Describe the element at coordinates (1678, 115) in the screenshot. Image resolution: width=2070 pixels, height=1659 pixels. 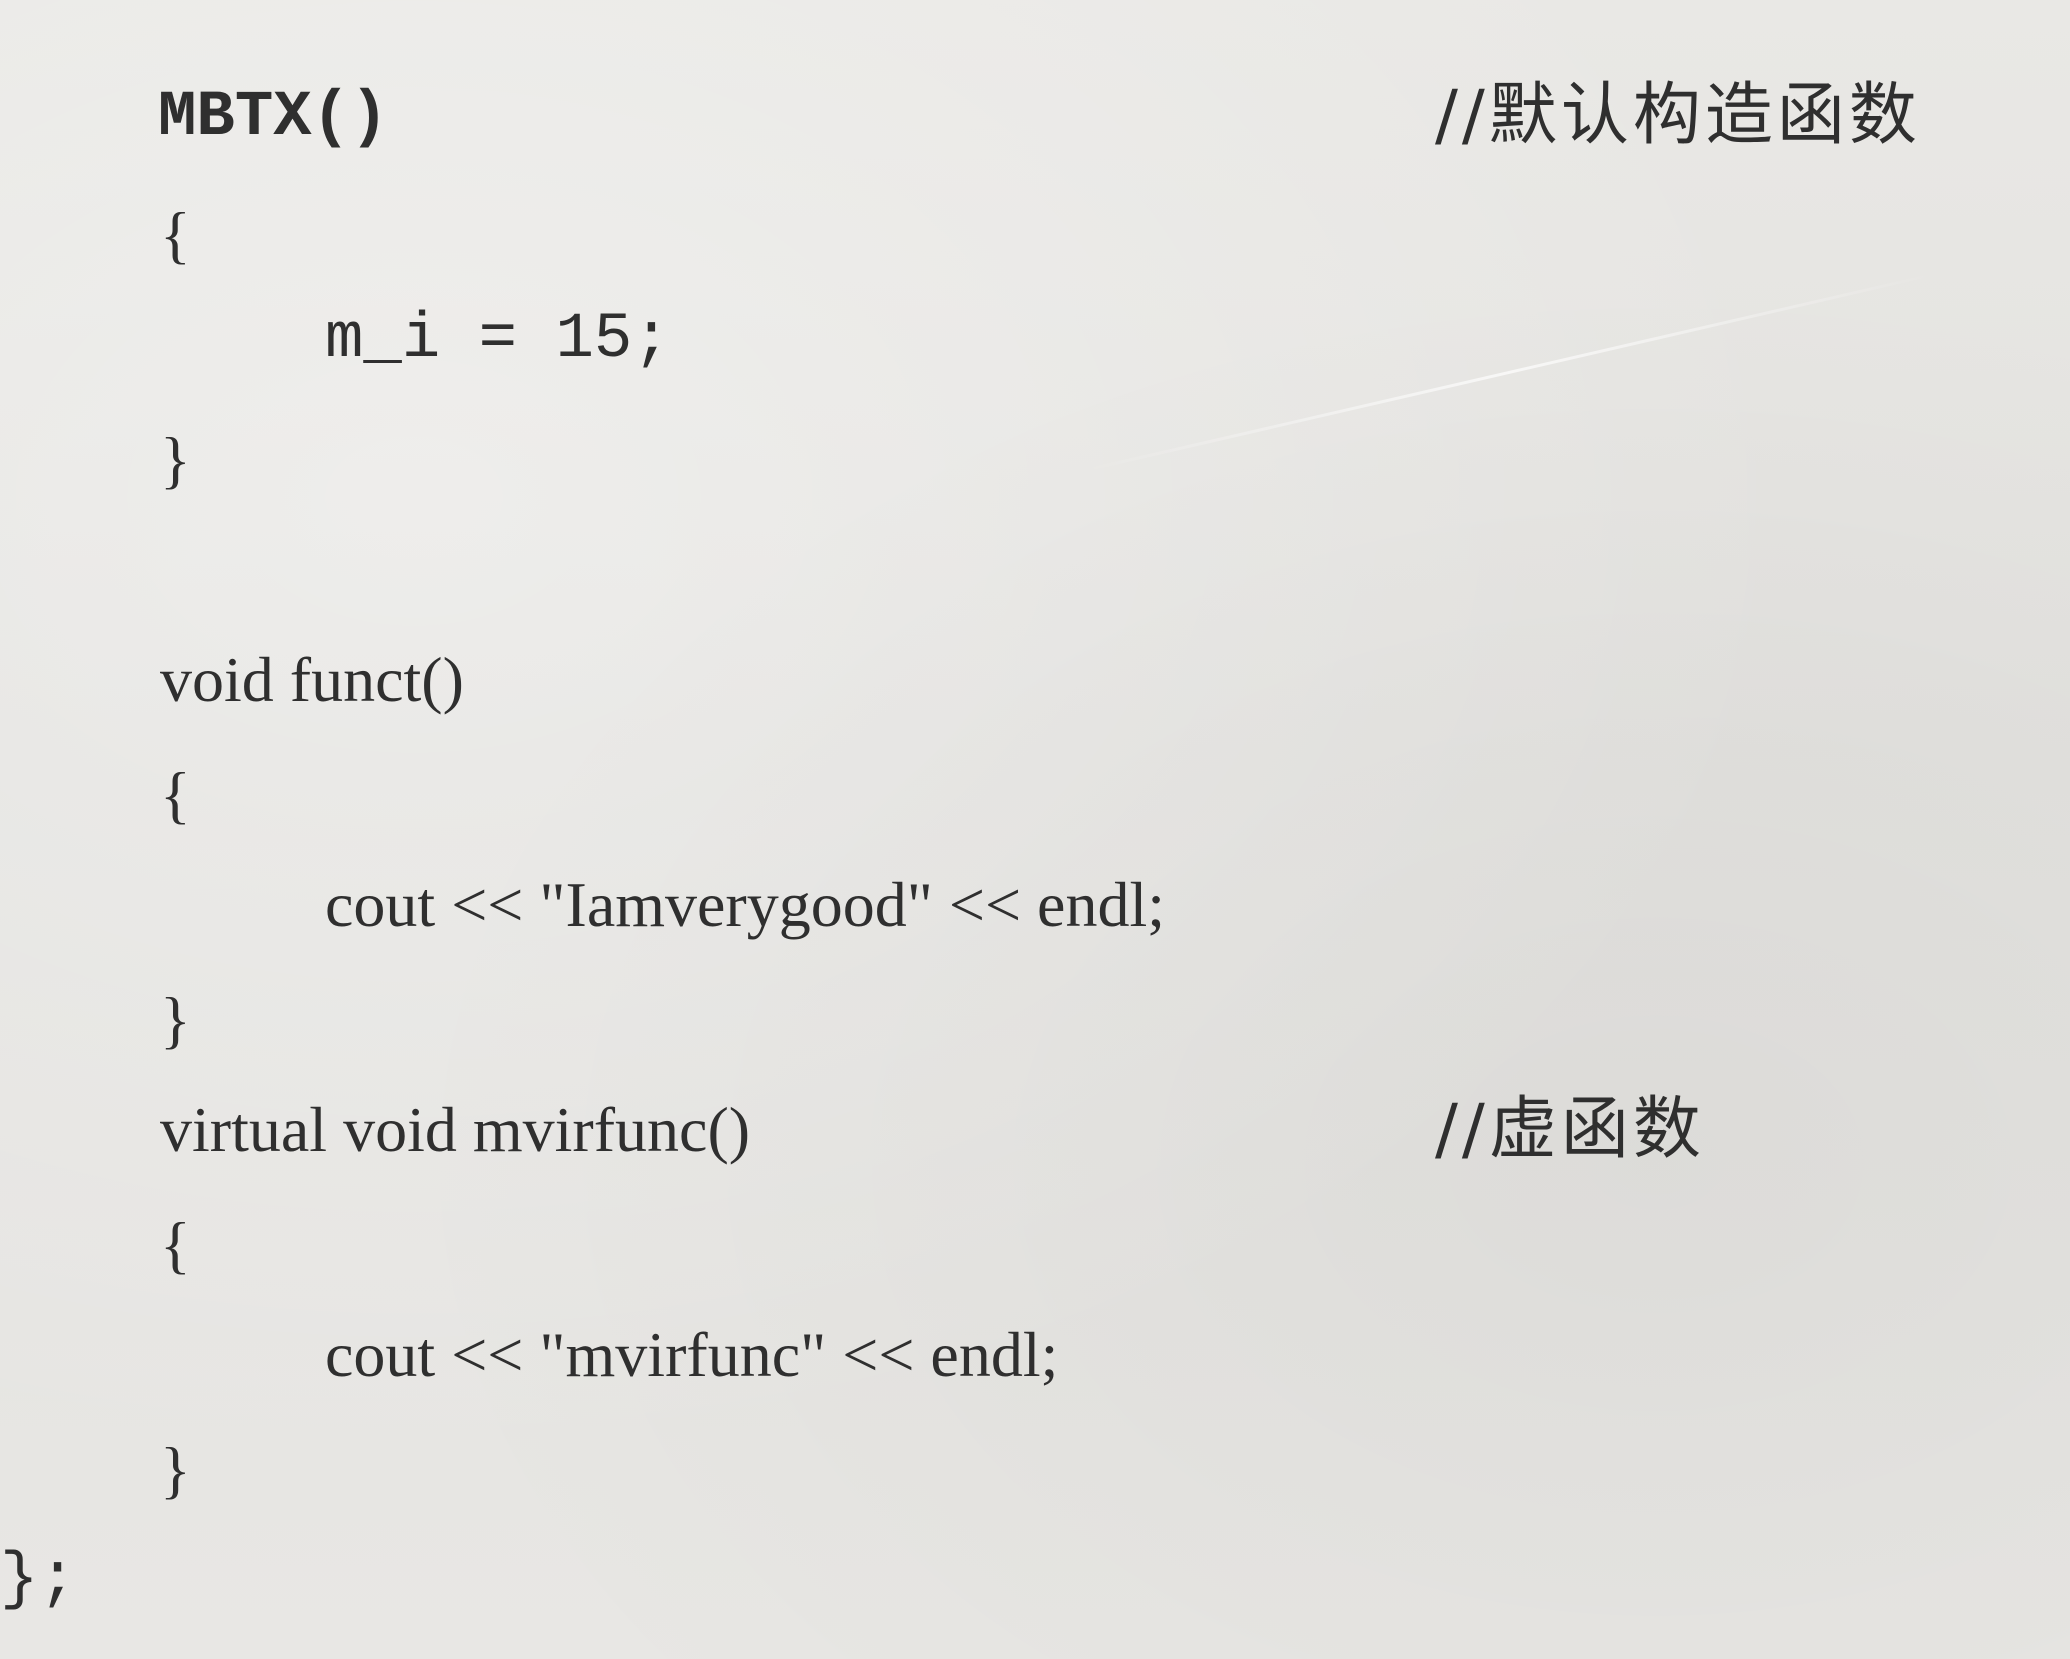
I see `constructor-comment: //默认构造函数` at that location.